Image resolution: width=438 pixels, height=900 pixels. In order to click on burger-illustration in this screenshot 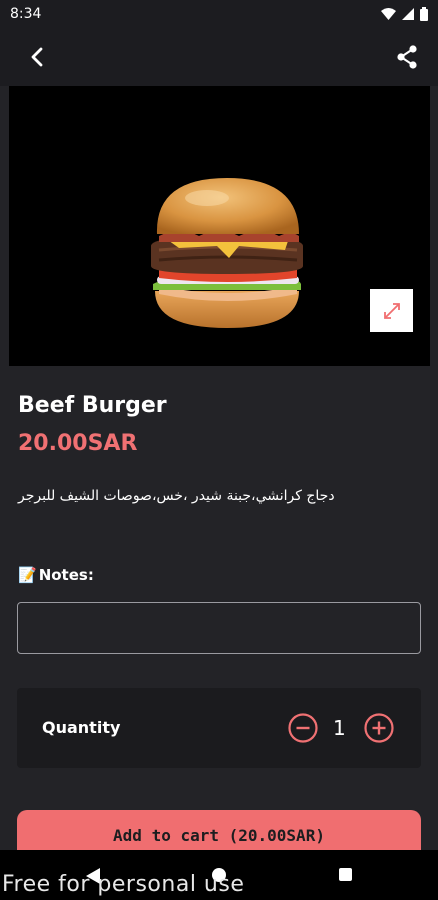, I will do `click(227, 253)`.